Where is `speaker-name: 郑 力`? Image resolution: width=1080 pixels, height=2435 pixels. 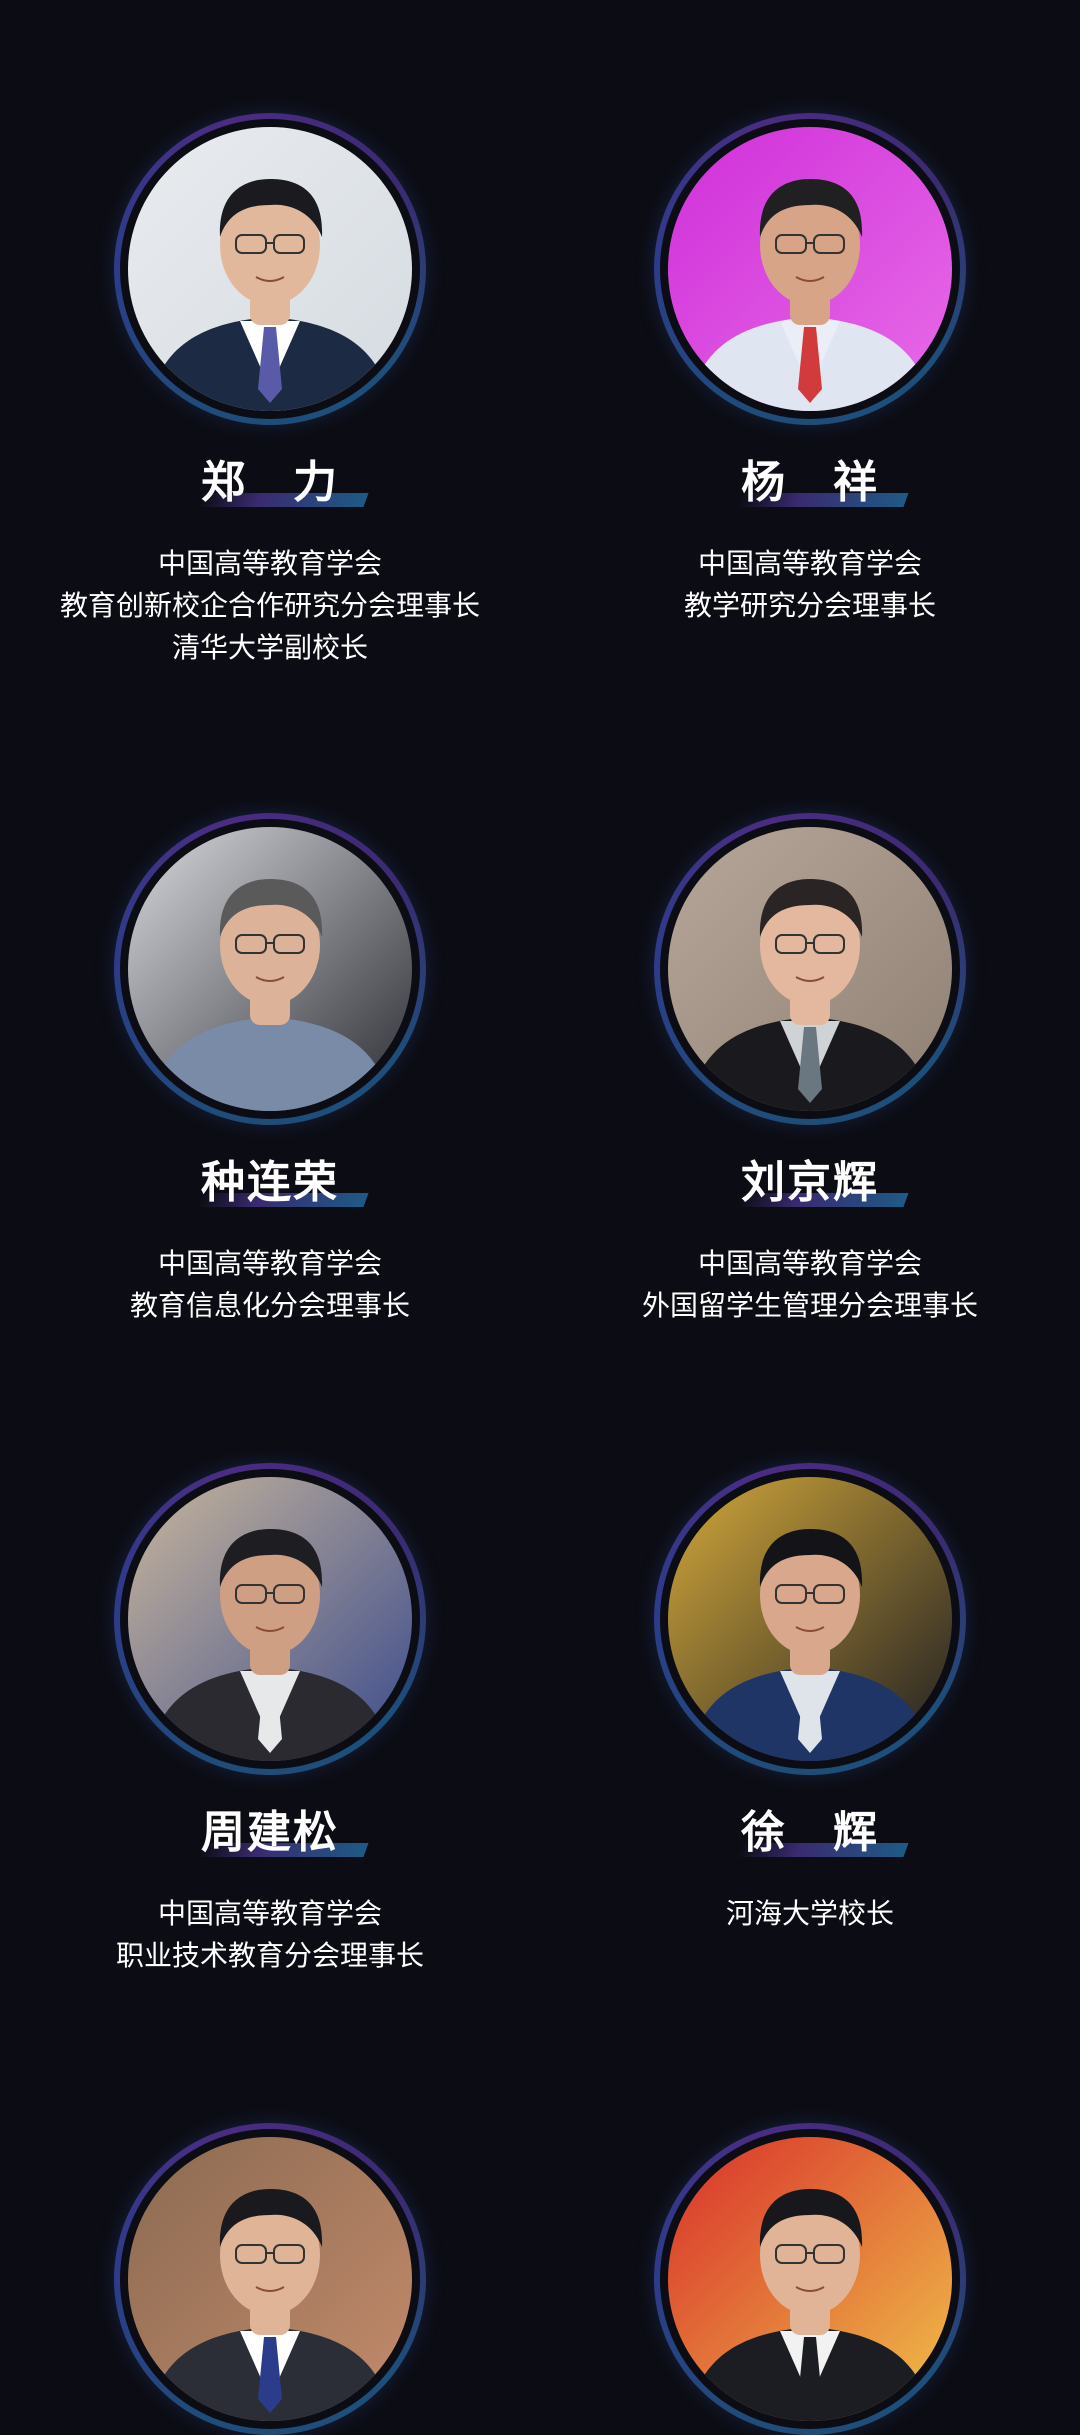 speaker-name: 郑 力 is located at coordinates (270, 482).